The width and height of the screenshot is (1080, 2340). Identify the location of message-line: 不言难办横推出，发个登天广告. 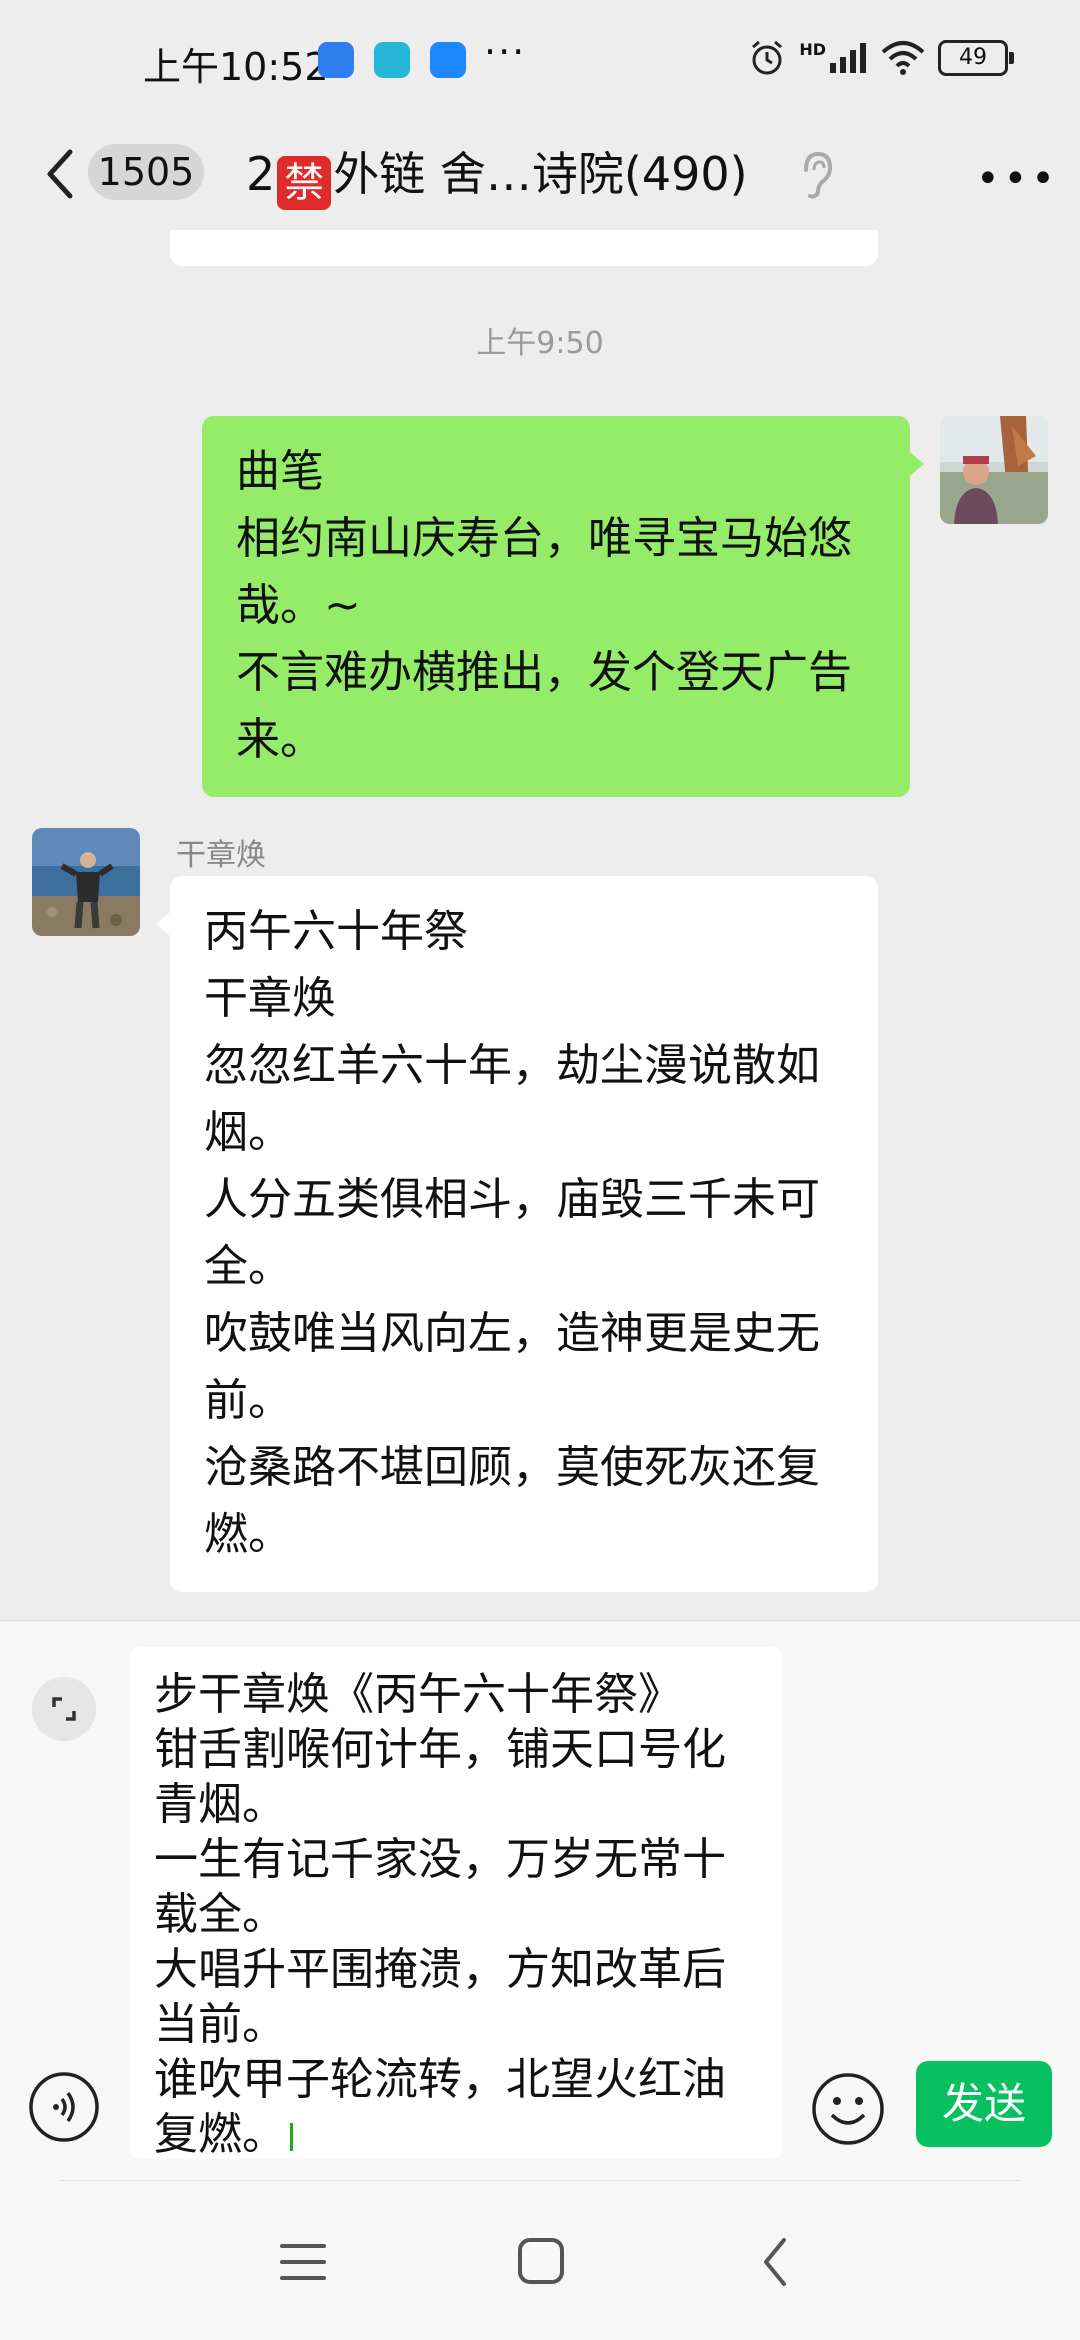
(544, 672).